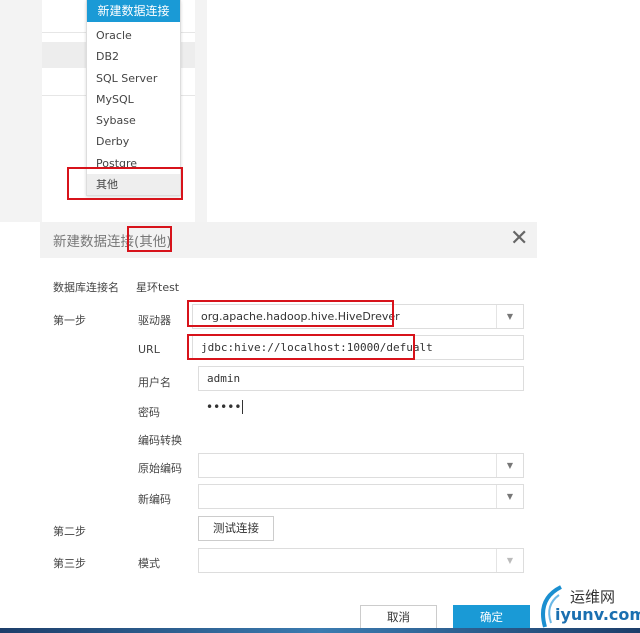 Image resolution: width=640 pixels, height=633 pixels. What do you see at coordinates (236, 528) in the screenshot?
I see `test-connection-button: 测试连接` at bounding box center [236, 528].